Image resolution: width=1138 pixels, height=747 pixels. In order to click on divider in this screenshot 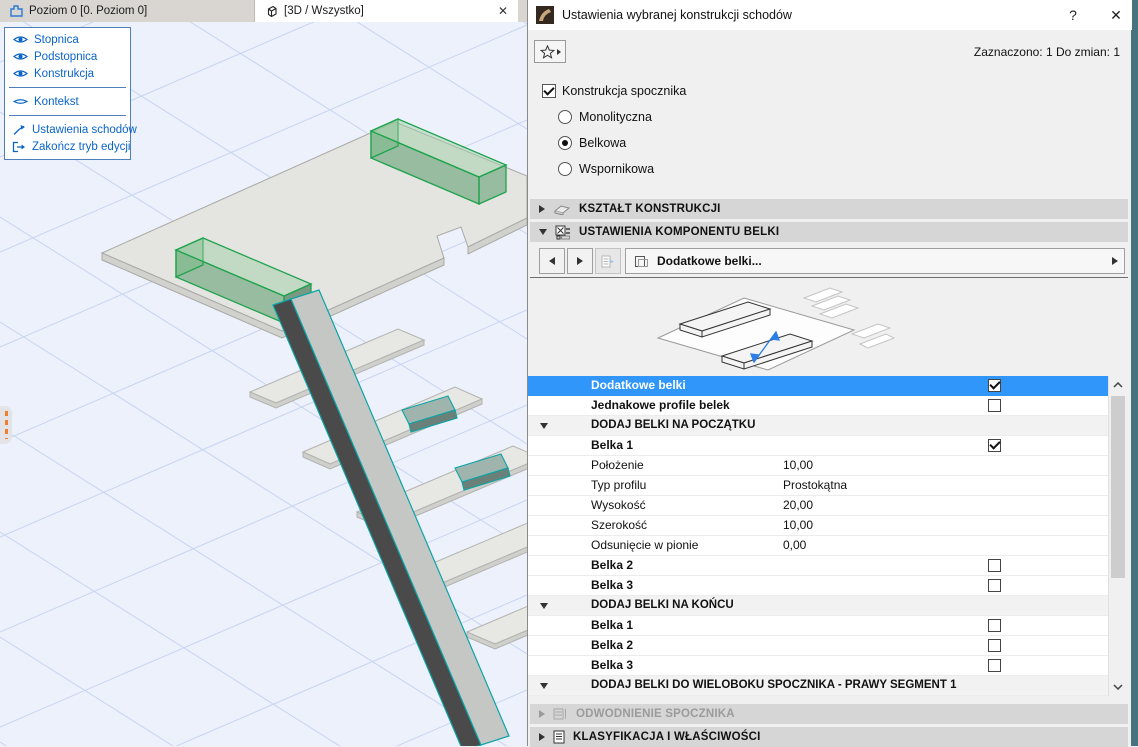, I will do `click(829, 277)`.